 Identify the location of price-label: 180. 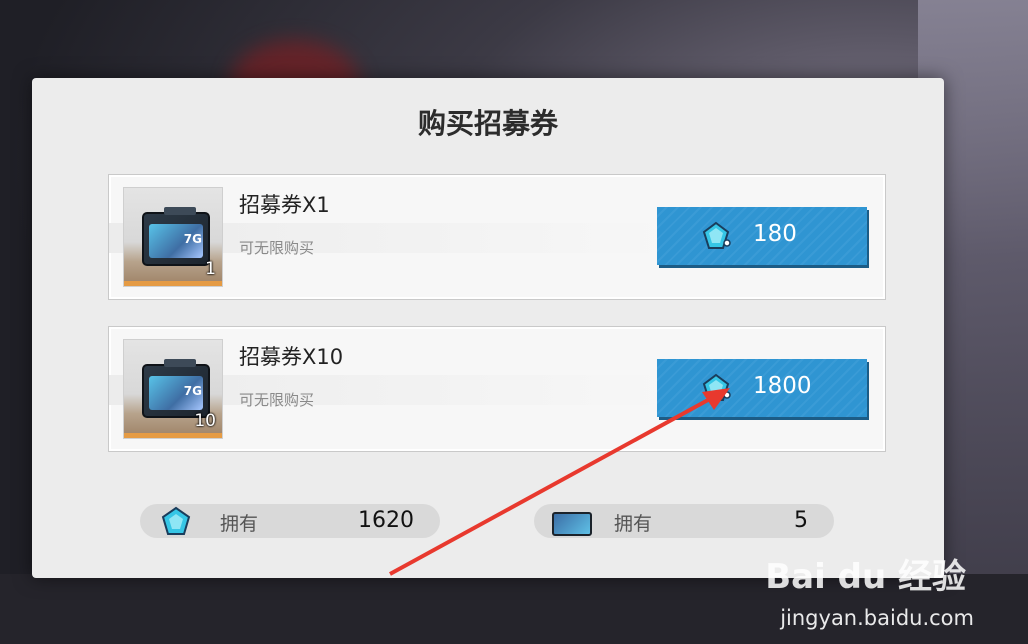
(775, 234).